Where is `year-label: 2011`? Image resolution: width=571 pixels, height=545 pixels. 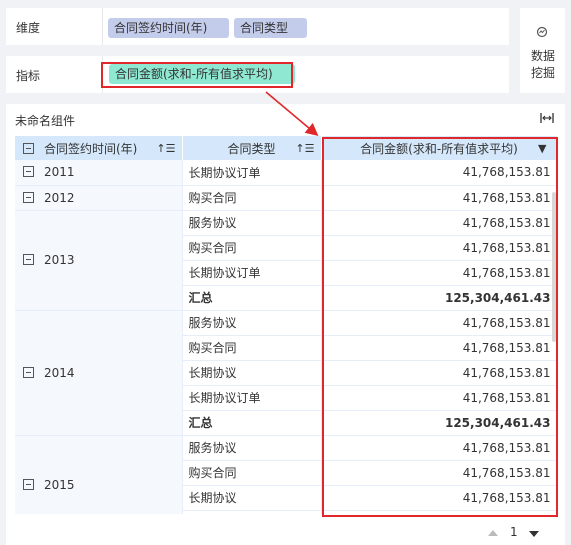
year-label: 2011 is located at coordinates (59, 172).